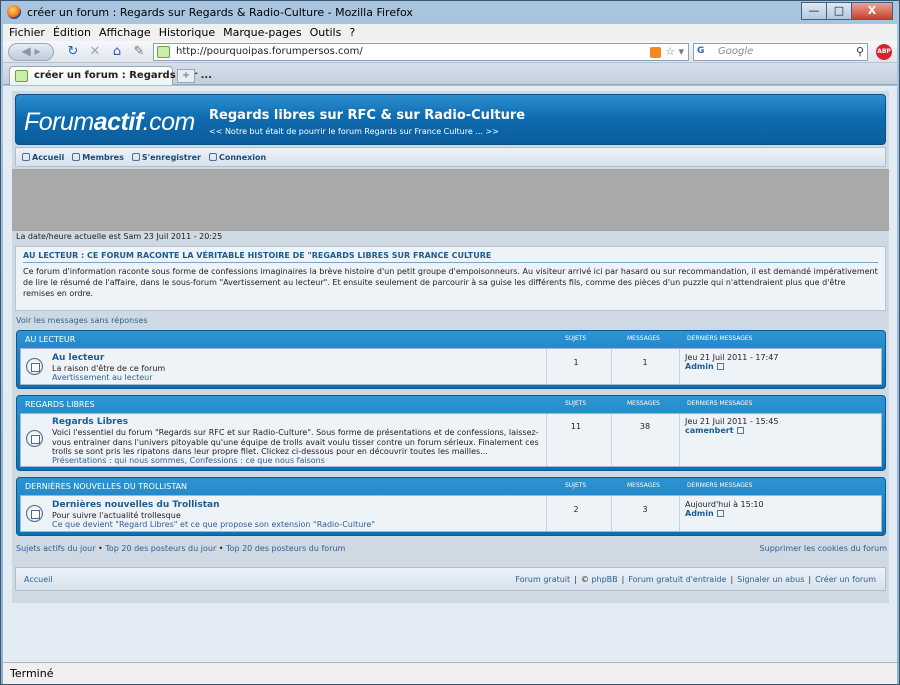  What do you see at coordinates (160, 548) in the screenshot?
I see `top20-day-link: Top 20 des posteurs du jour` at bounding box center [160, 548].